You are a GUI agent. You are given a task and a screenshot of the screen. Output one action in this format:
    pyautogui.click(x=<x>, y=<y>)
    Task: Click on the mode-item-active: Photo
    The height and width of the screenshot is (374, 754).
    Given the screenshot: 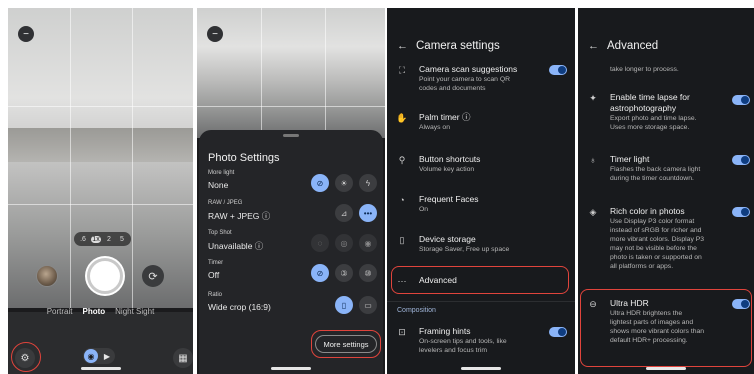 What is the action you would take?
    pyautogui.click(x=93, y=311)
    